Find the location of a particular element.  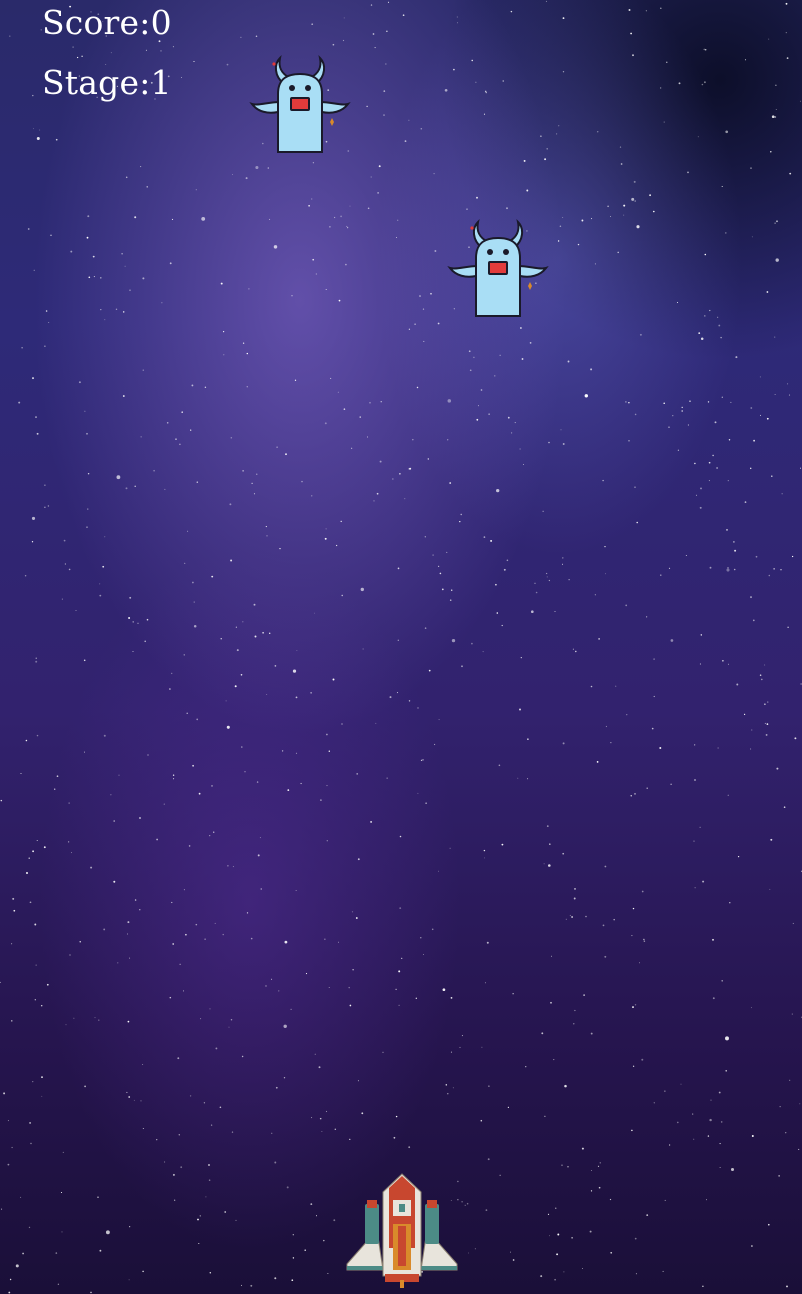

stage-label: Stage: is located at coordinates (96, 82).